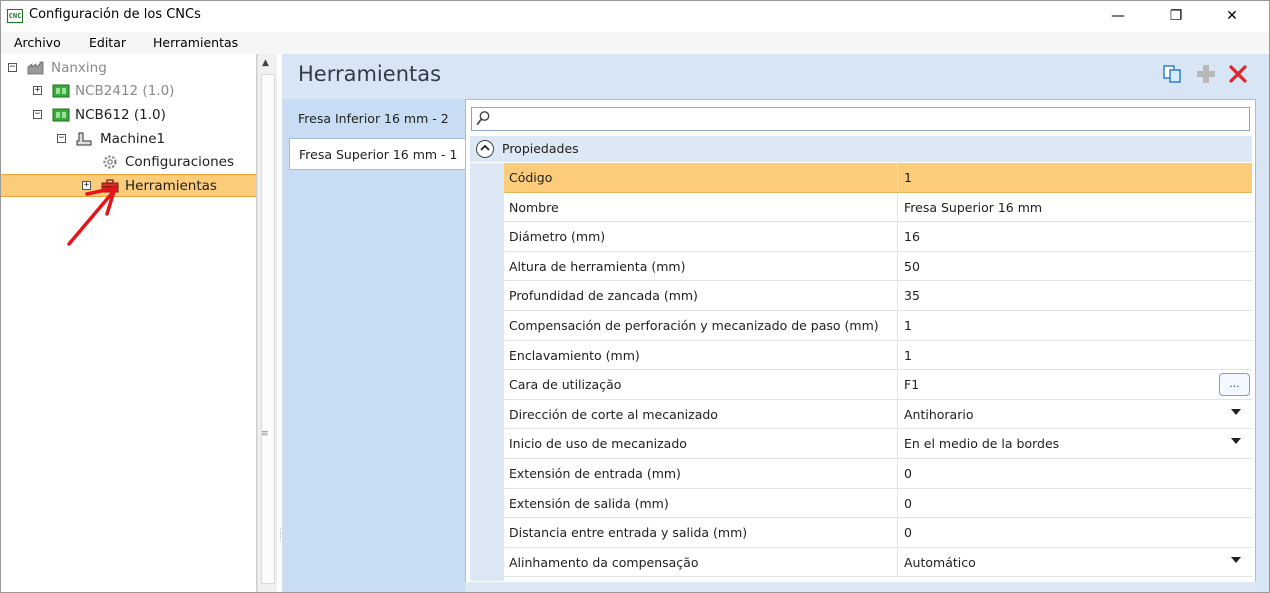  What do you see at coordinates (128, 115) in the screenshot?
I see `tree-node-ncb612: − NCB612 (1.0)` at bounding box center [128, 115].